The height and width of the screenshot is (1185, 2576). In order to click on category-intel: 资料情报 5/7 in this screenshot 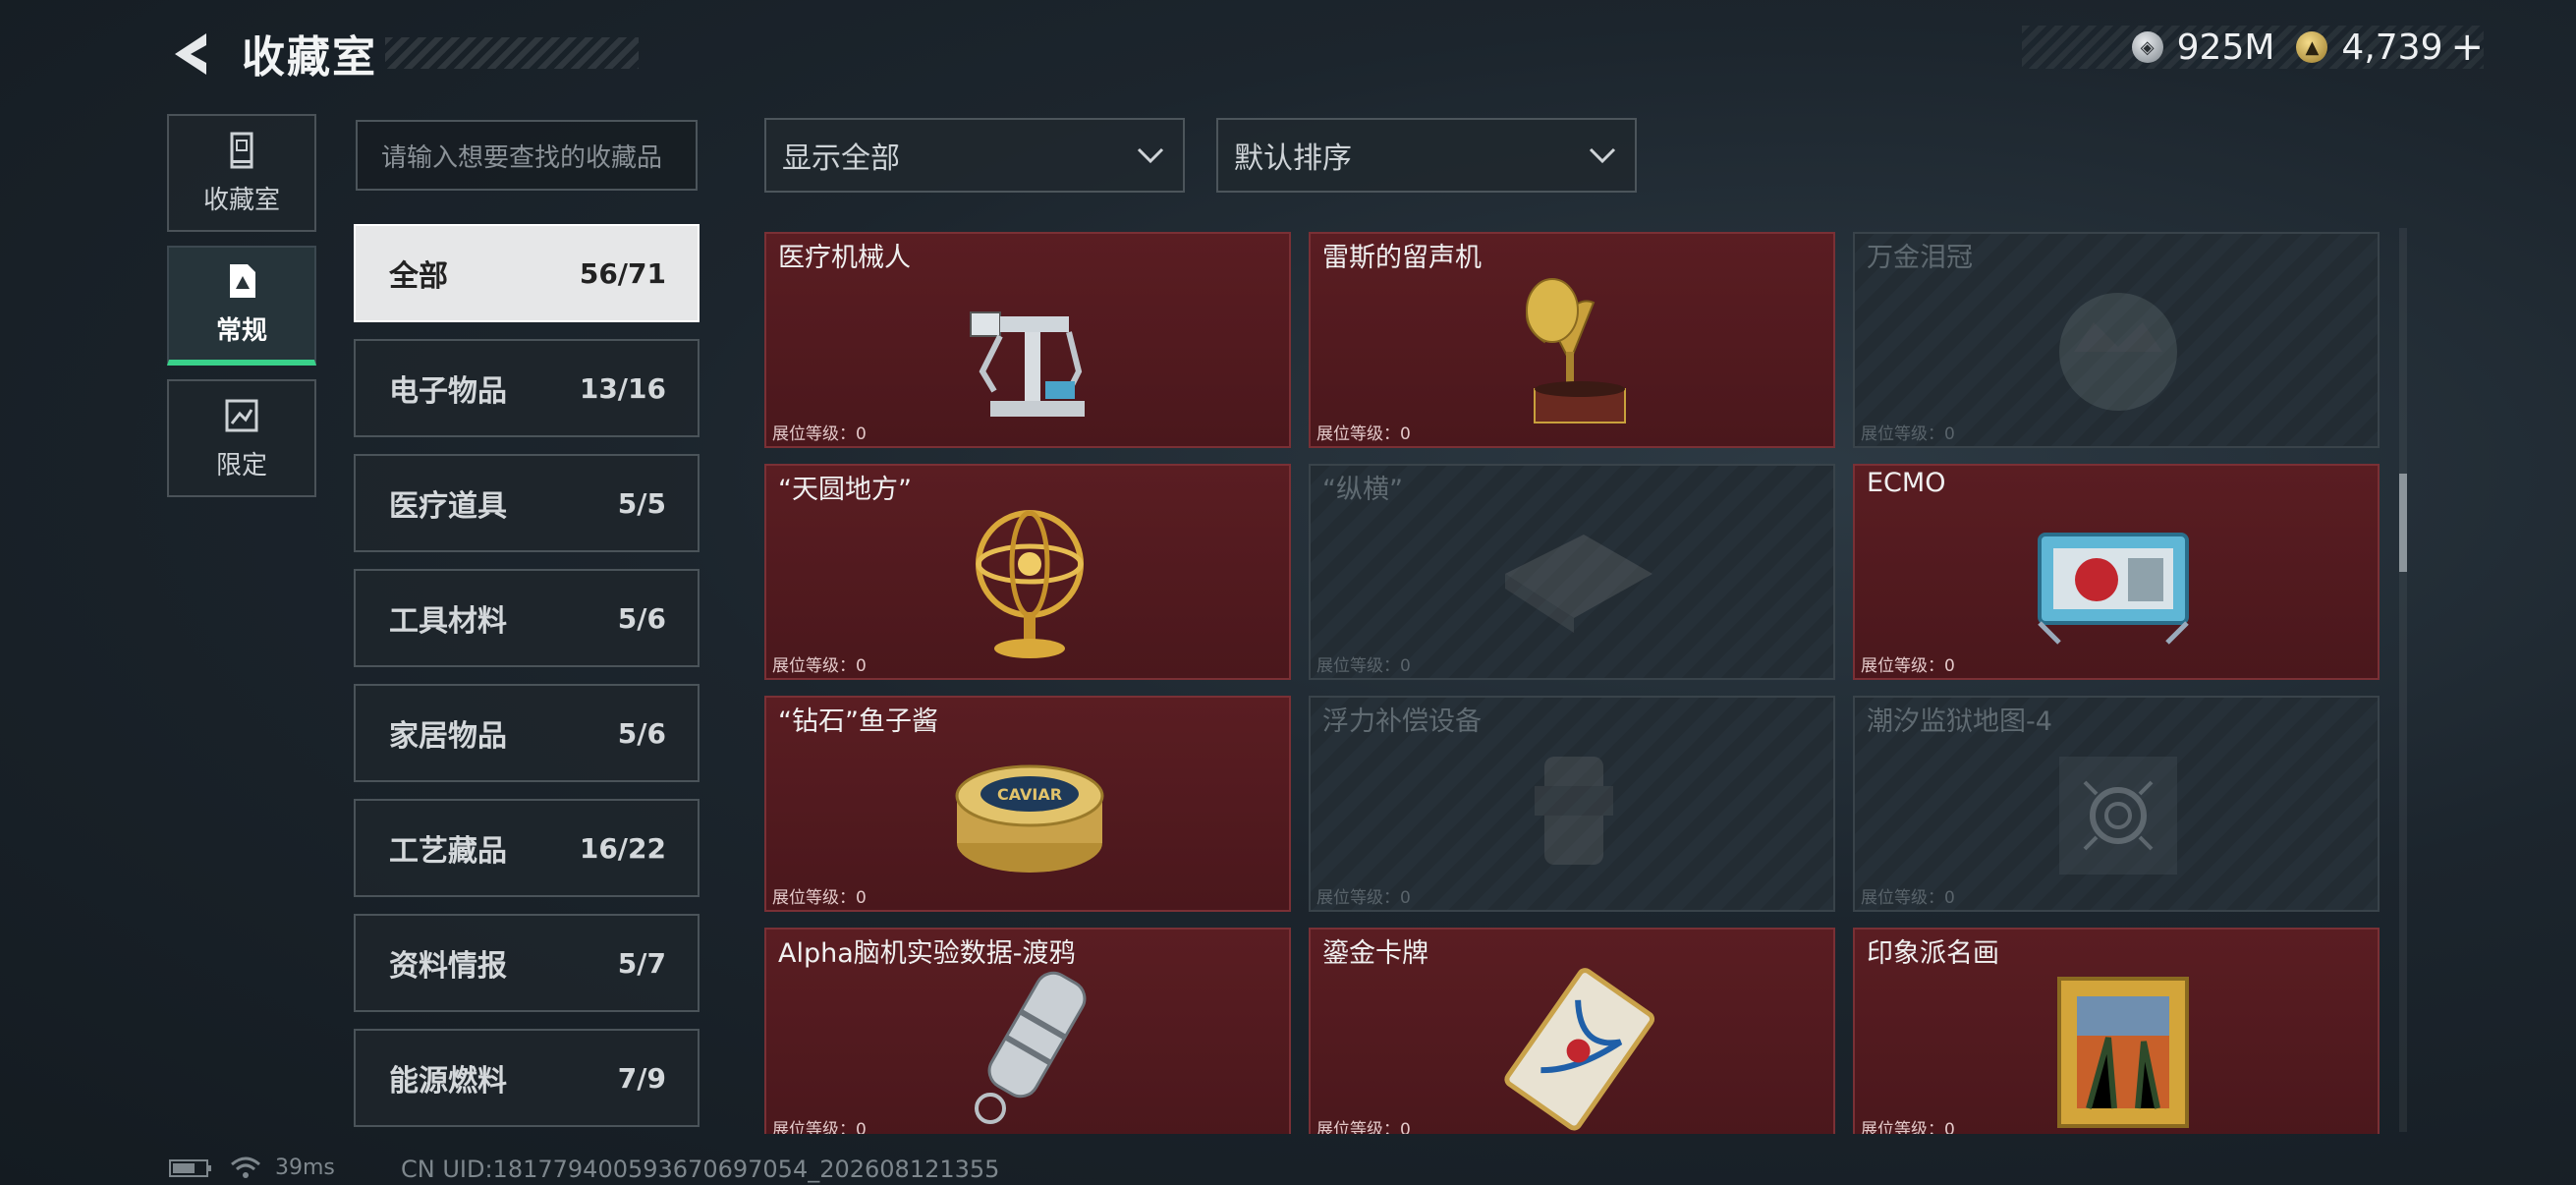, I will do `click(527, 963)`.